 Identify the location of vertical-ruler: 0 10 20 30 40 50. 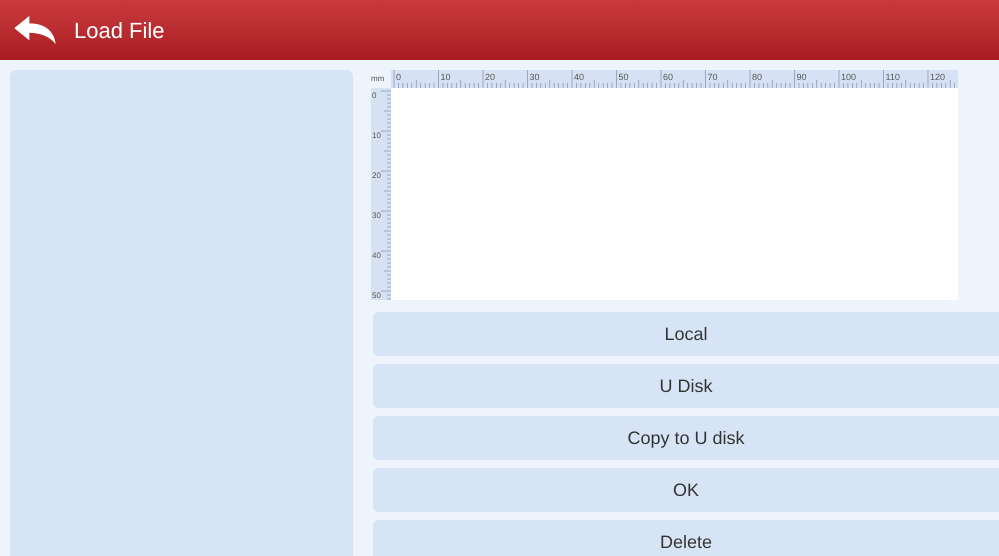
(381, 194).